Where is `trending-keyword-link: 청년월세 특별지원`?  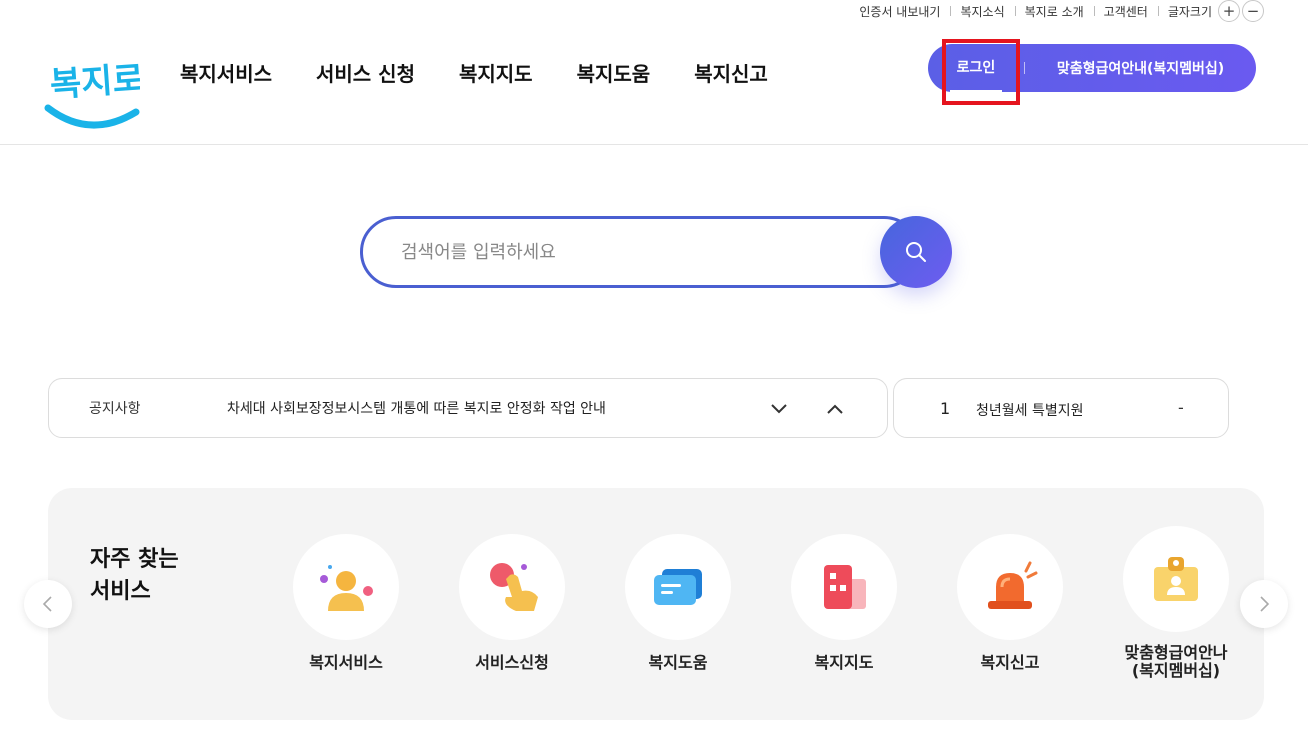
trending-keyword-link: 청년월세 특별지원 is located at coordinates (1030, 410).